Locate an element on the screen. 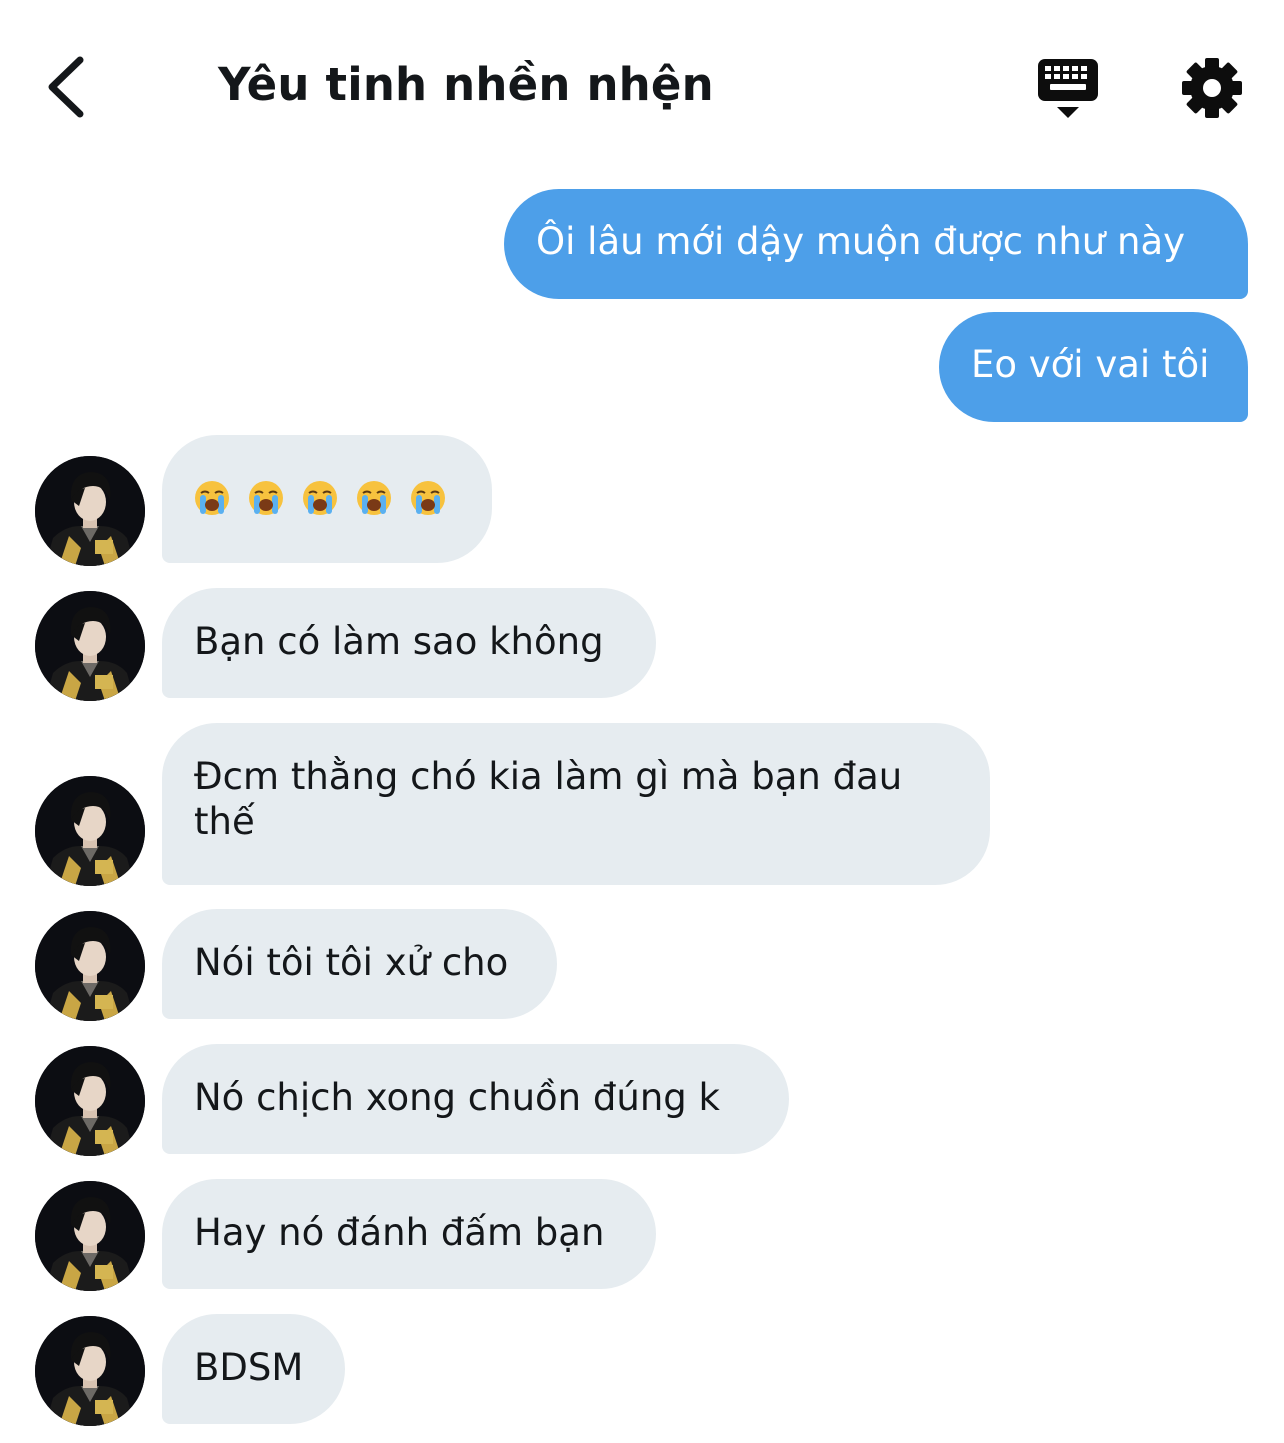 The image size is (1284, 1443). settings-button is located at coordinates (1212, 88).